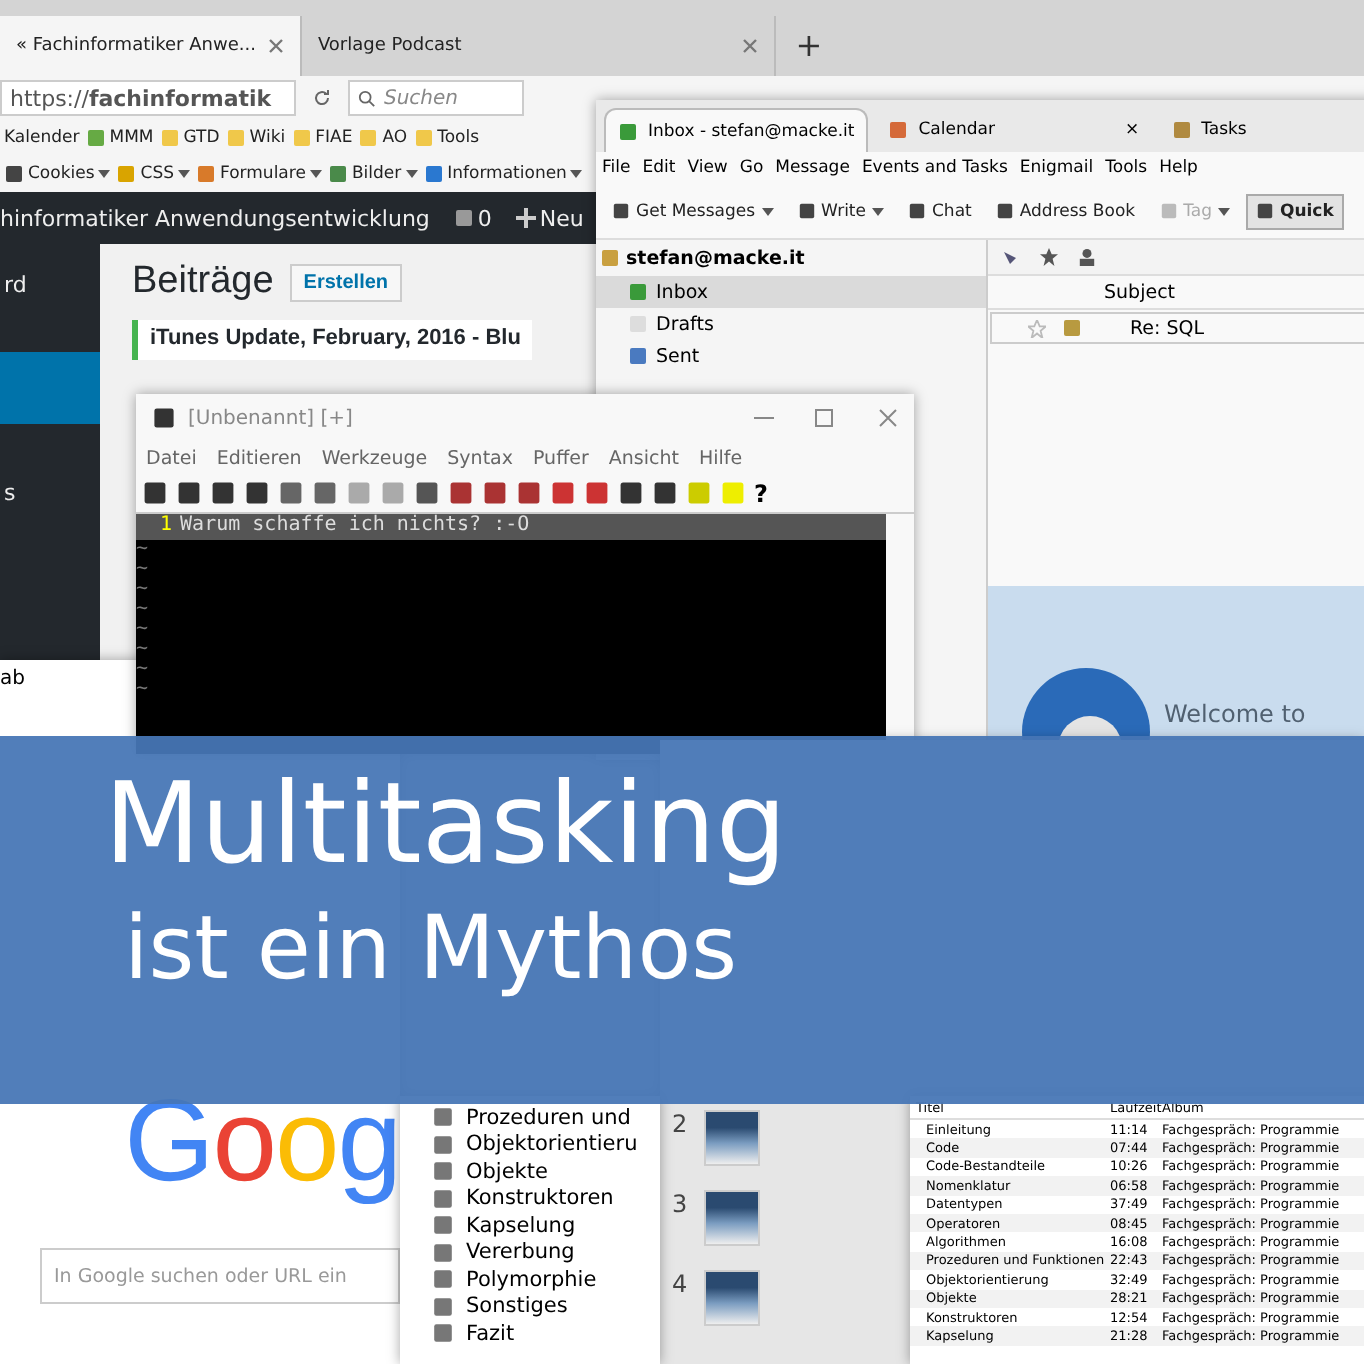 This screenshot has width=1364, height=1364. Describe the element at coordinates (346, 282) in the screenshot. I see `create-button: Erstellen` at that location.